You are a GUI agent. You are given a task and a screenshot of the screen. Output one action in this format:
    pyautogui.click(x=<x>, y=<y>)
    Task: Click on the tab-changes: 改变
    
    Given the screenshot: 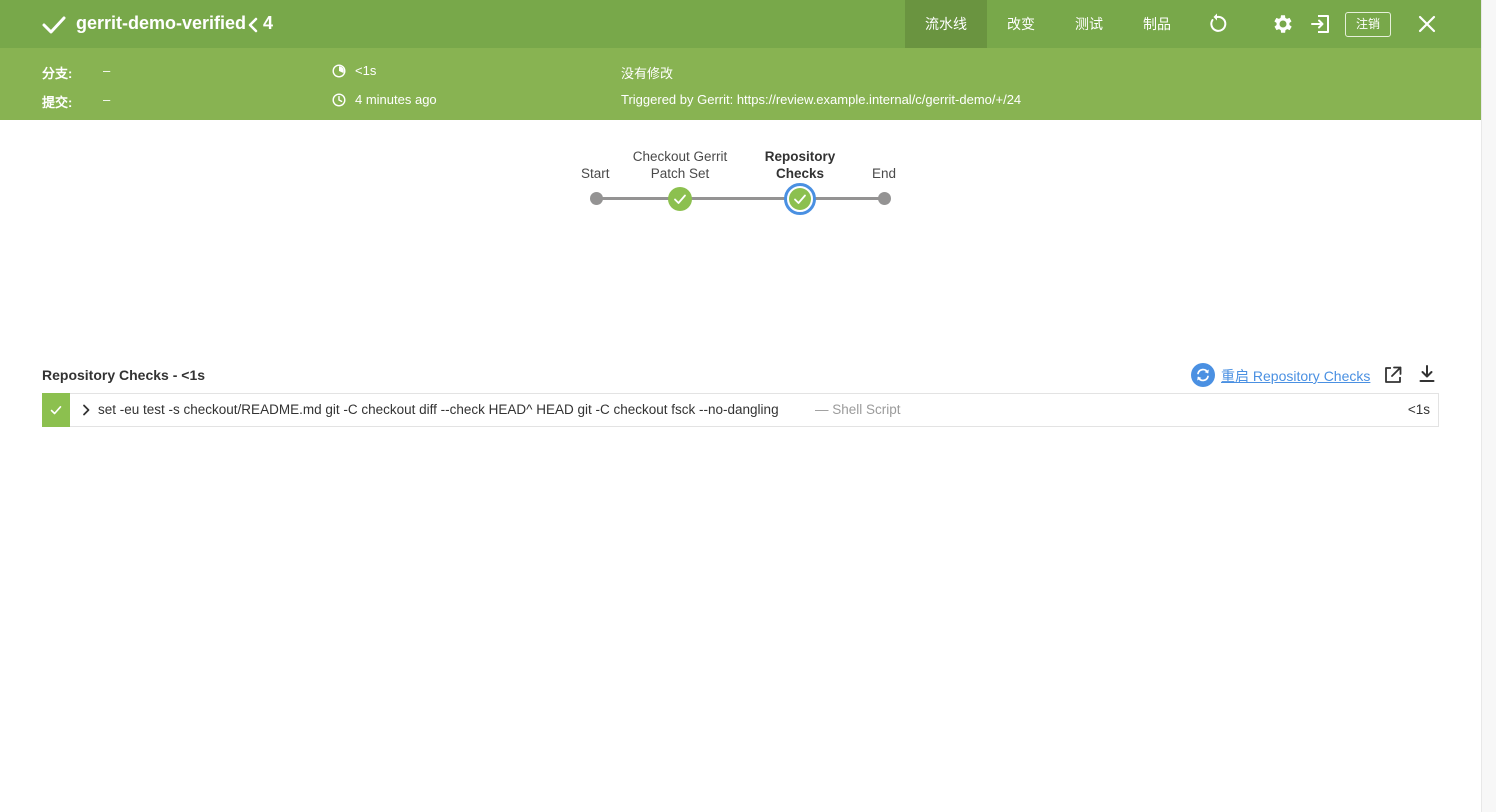 What is the action you would take?
    pyautogui.click(x=1021, y=24)
    